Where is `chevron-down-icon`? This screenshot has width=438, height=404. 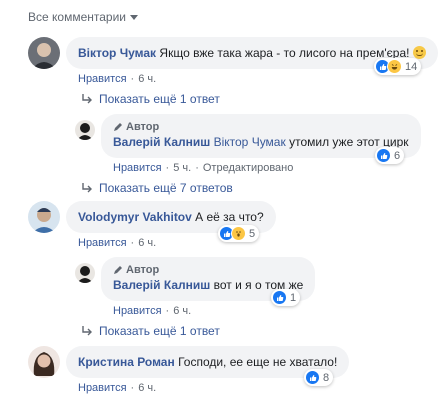
chevron-down-icon is located at coordinates (134, 17).